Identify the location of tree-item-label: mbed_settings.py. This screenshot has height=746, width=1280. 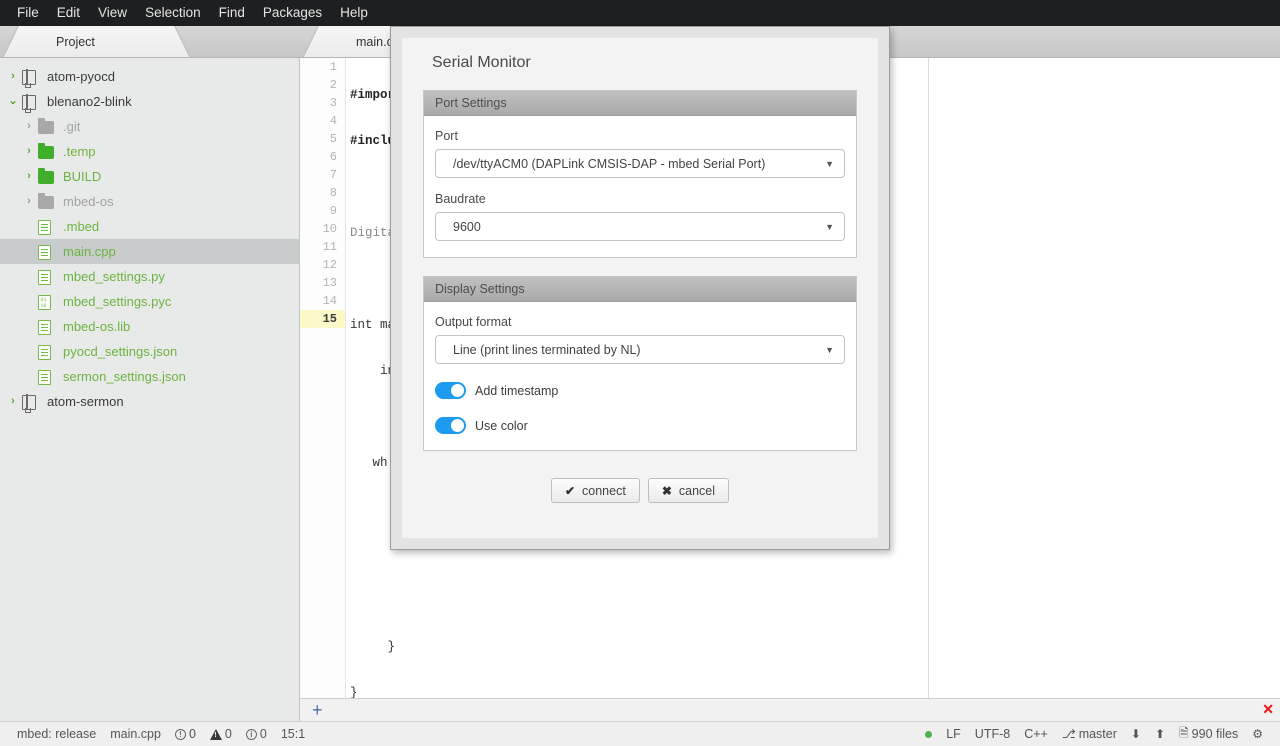
(114, 276).